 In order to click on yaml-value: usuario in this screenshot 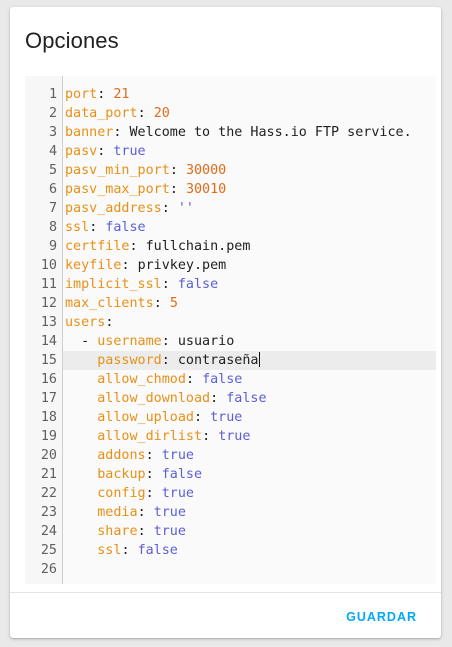, I will do `click(206, 341)`.